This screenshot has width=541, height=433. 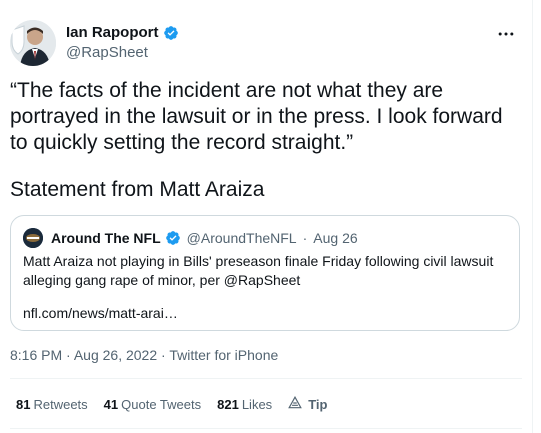 I want to click on author-name: Ian Rapoport, so click(x=112, y=32).